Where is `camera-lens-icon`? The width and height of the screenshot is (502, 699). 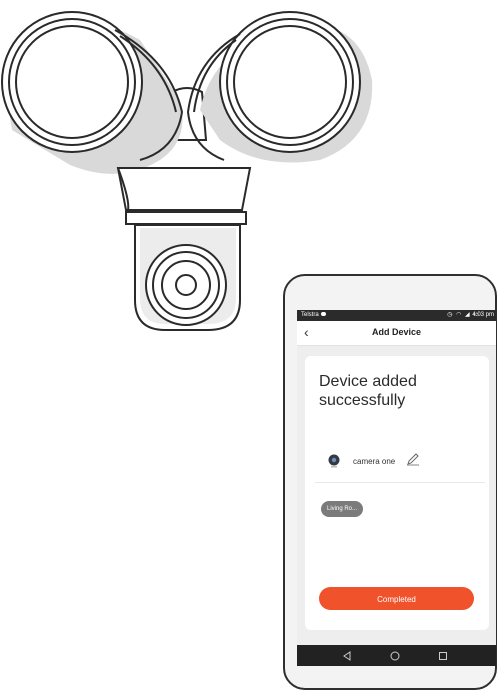 camera-lens-icon is located at coordinates (186, 285).